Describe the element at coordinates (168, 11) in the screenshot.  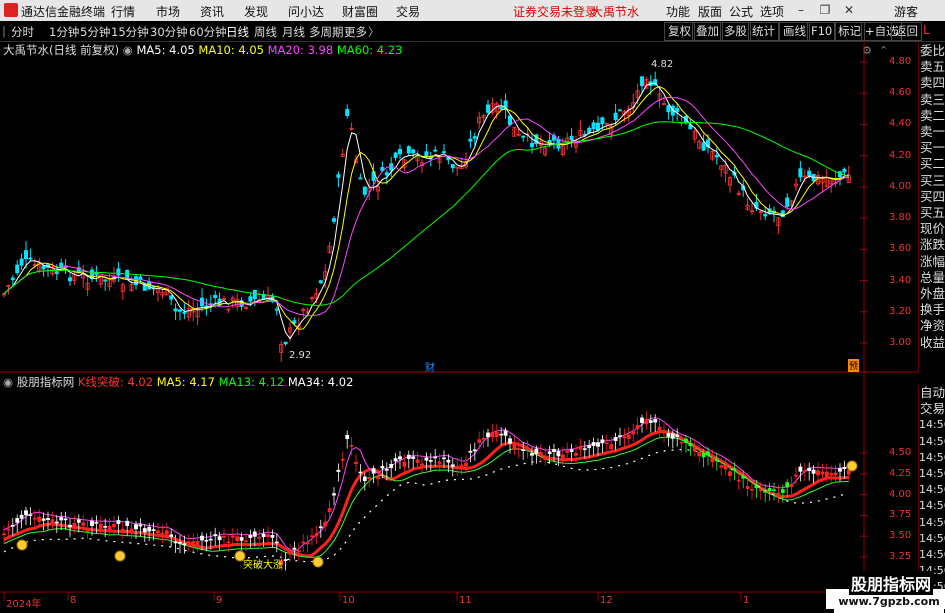
I see `menu-market: 市场` at that location.